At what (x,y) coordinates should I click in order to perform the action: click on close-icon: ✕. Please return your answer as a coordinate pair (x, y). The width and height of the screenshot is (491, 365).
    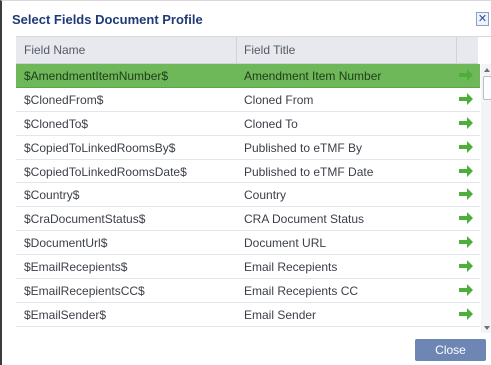
    Looking at the image, I should click on (482, 19).